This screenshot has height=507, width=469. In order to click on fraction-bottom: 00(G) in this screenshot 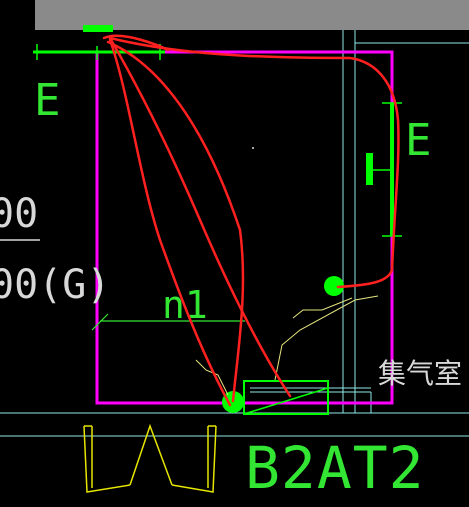, I will do `click(55, 285)`.